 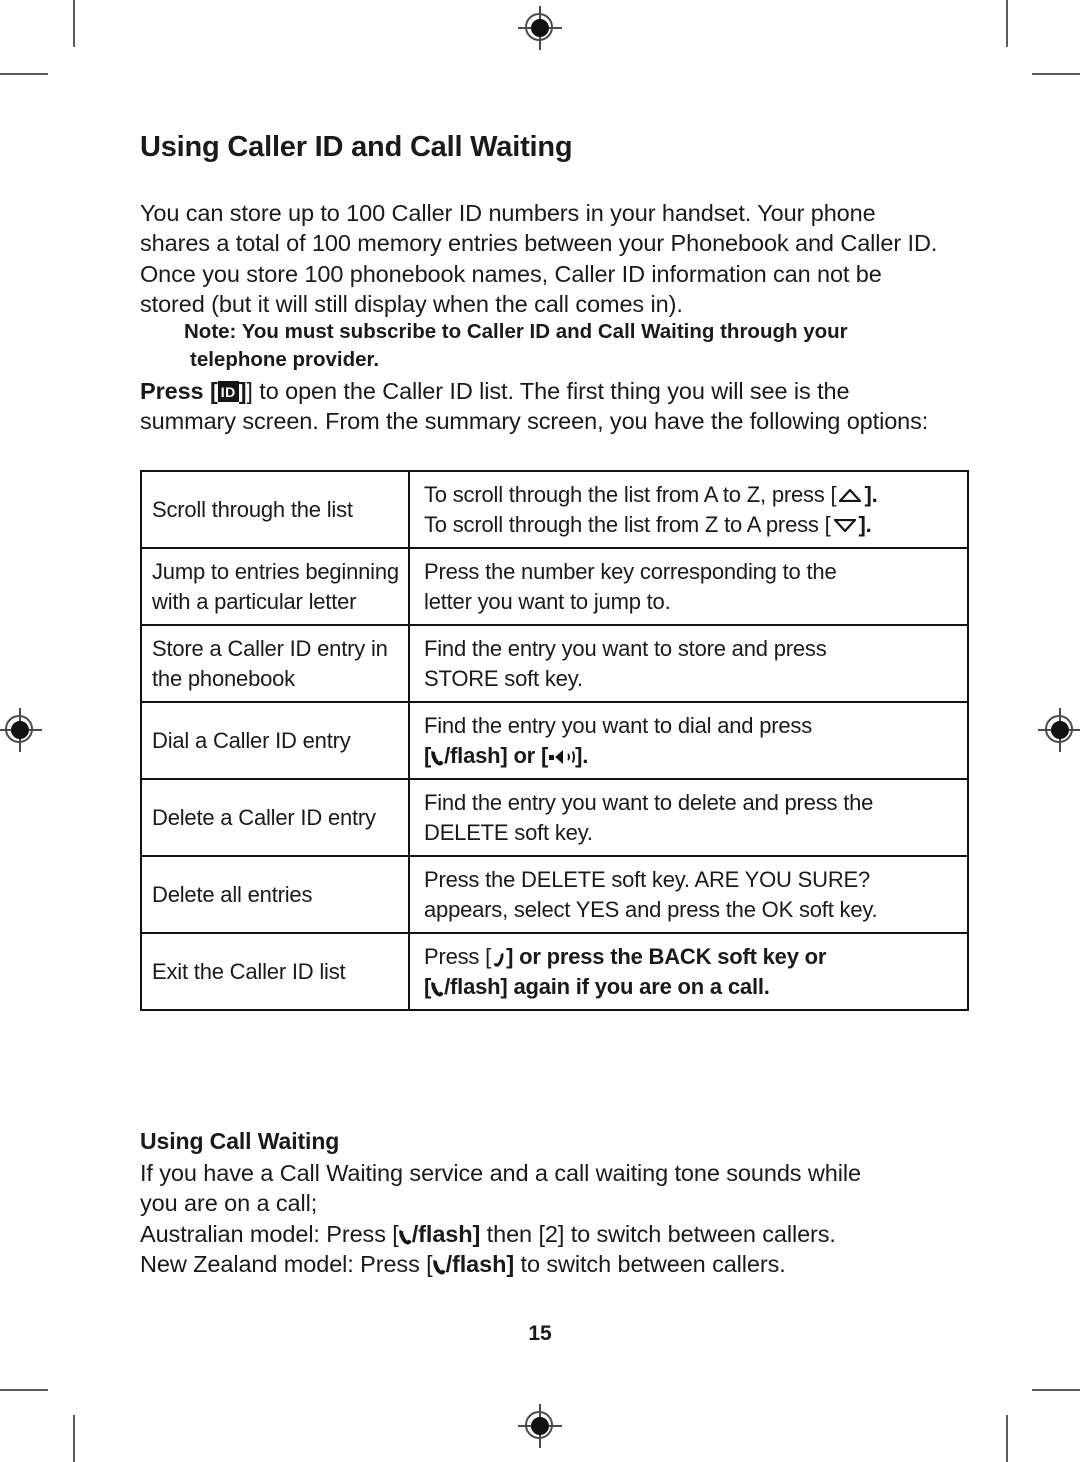 What do you see at coordinates (498, 958) in the screenshot?
I see `end-call-icon` at bounding box center [498, 958].